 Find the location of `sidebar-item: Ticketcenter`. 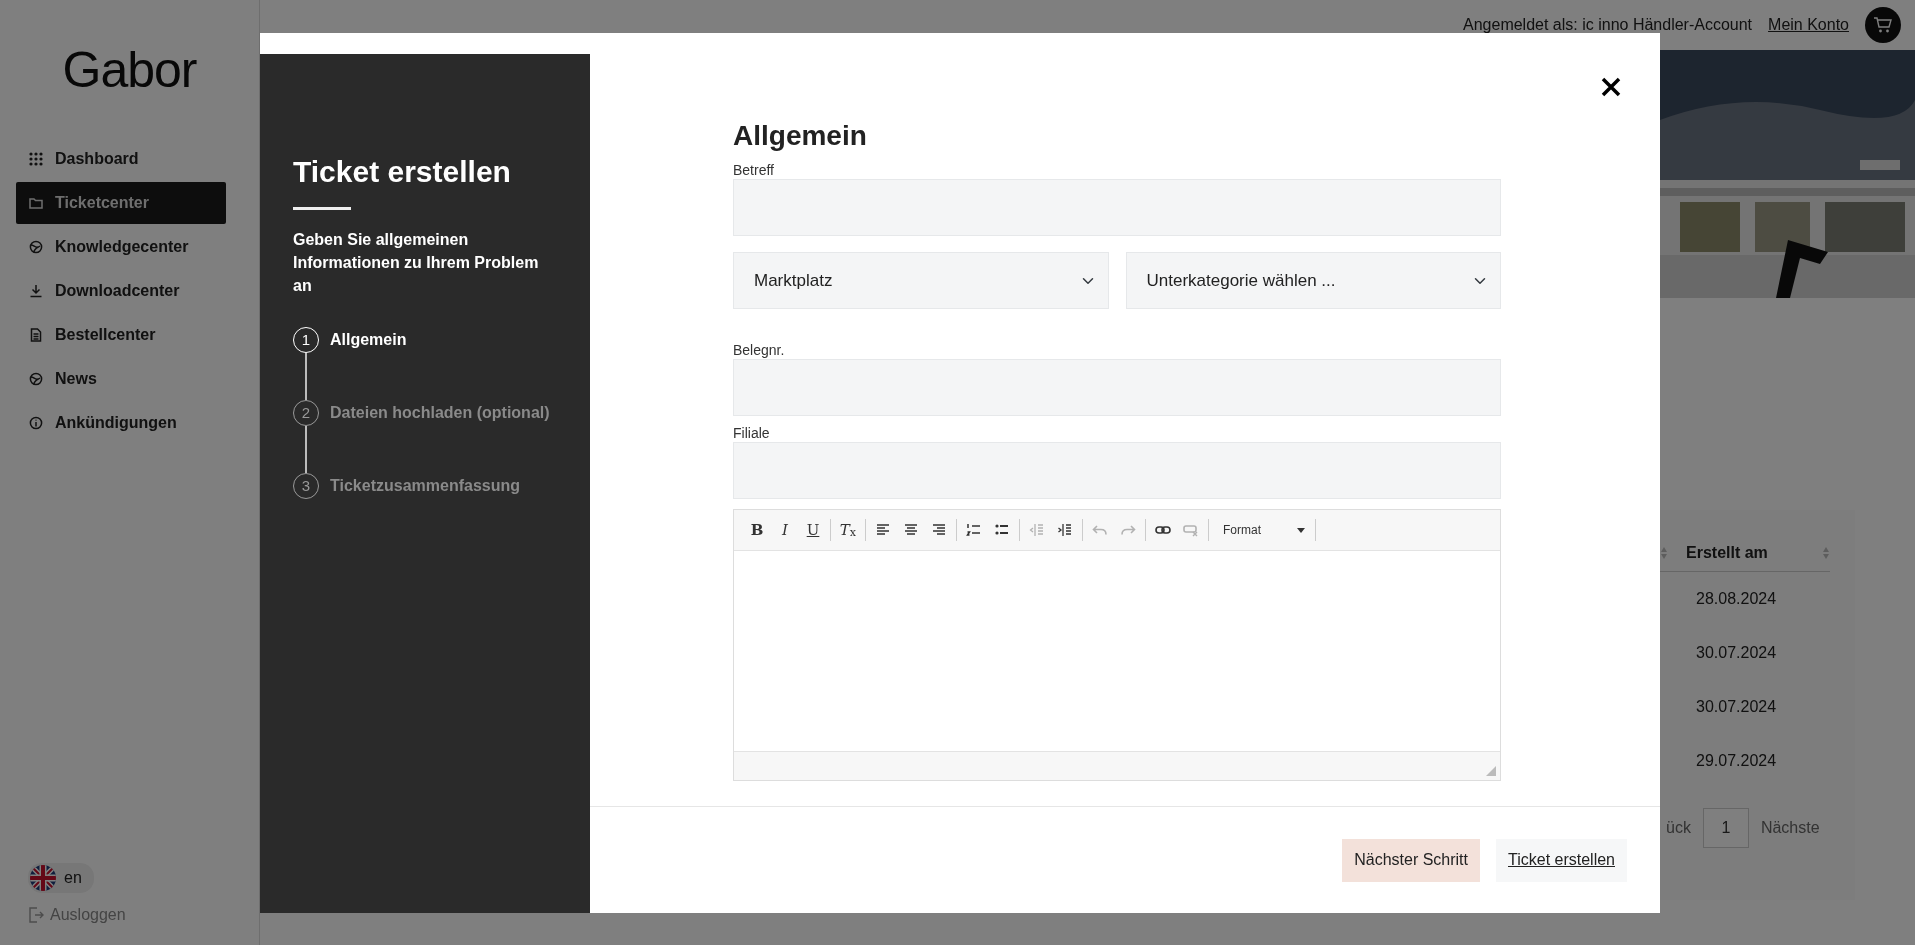

sidebar-item: Ticketcenter is located at coordinates (121, 203).